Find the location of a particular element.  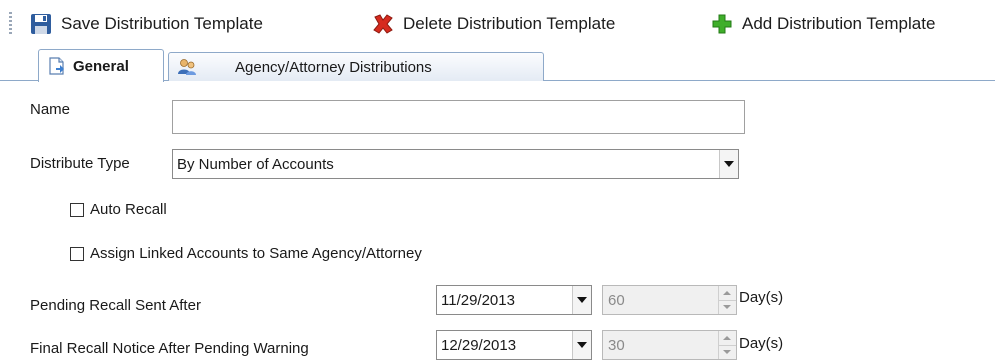

users-icon is located at coordinates (187, 67).